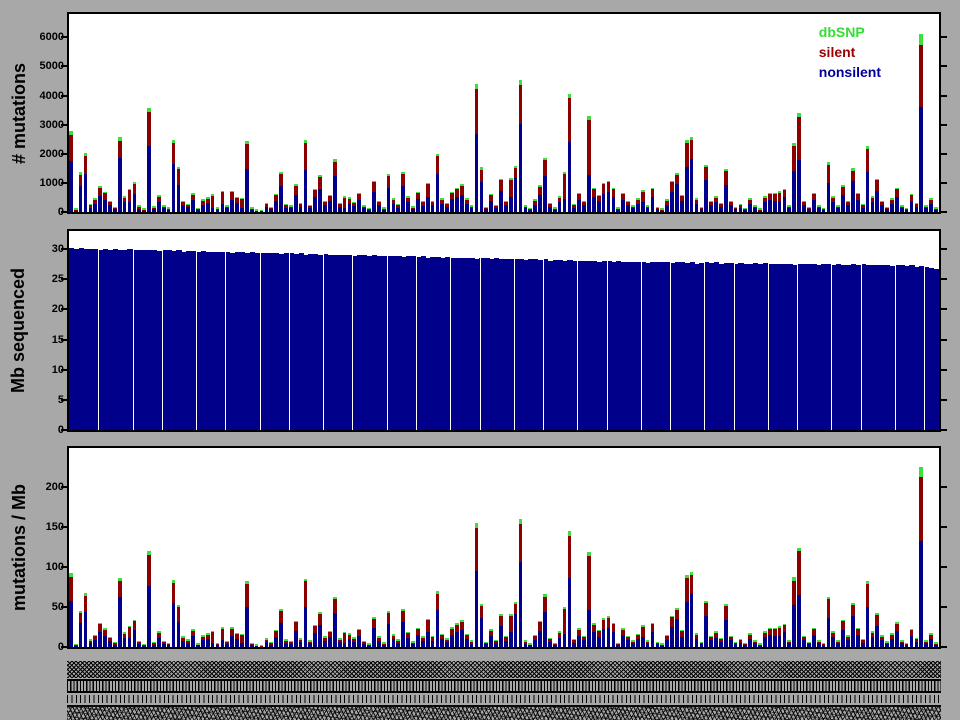 This screenshot has width=960, height=720. Describe the element at coordinates (504, 712) in the screenshot. I see `label-strip-text-band` at that location.